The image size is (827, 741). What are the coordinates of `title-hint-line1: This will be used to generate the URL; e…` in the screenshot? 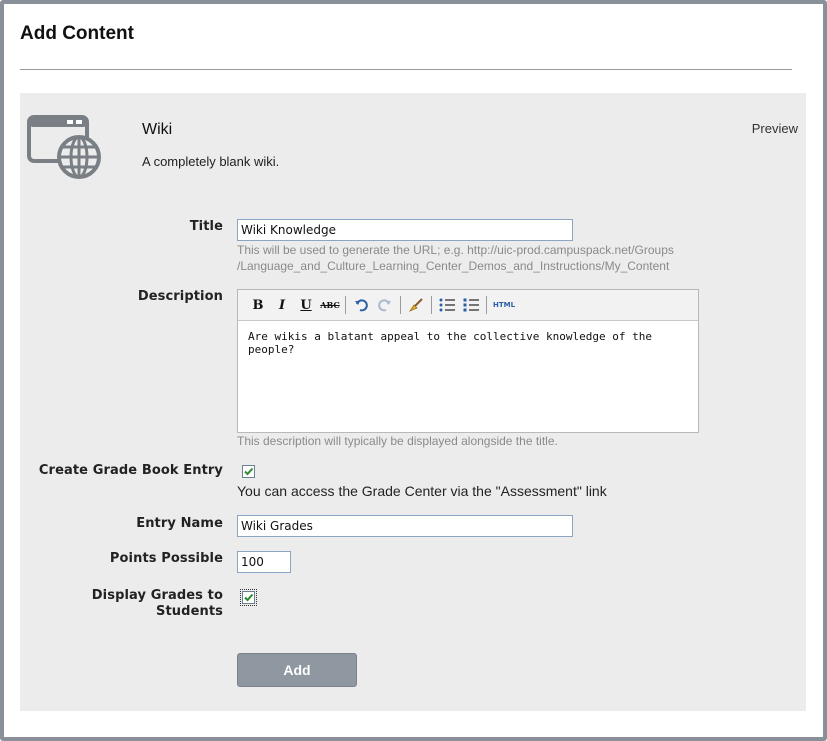 It's located at (455, 250).